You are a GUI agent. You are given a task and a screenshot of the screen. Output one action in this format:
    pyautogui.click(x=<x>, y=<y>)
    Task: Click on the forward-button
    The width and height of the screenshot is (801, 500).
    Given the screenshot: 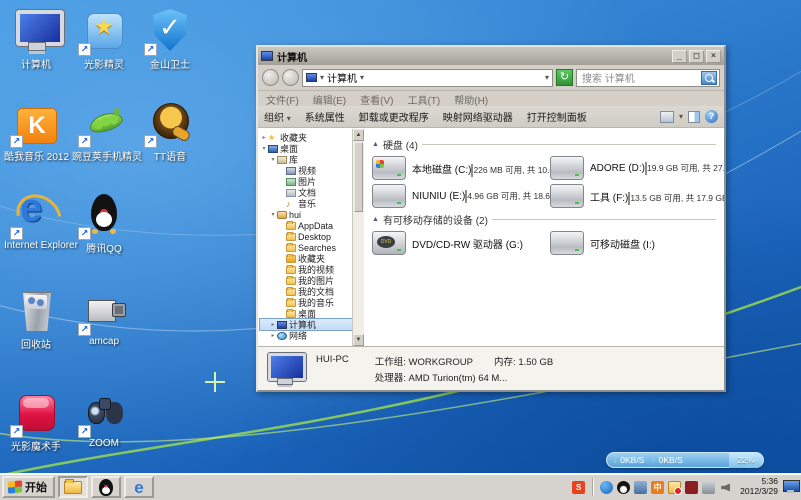 What is the action you would take?
    pyautogui.click(x=290, y=77)
    